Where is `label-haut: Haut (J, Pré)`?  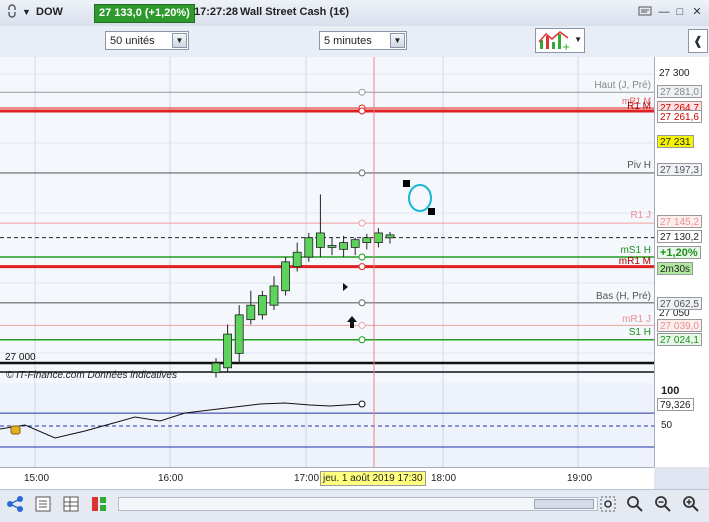 label-haut: Haut (J, Pré) is located at coordinates (622, 85).